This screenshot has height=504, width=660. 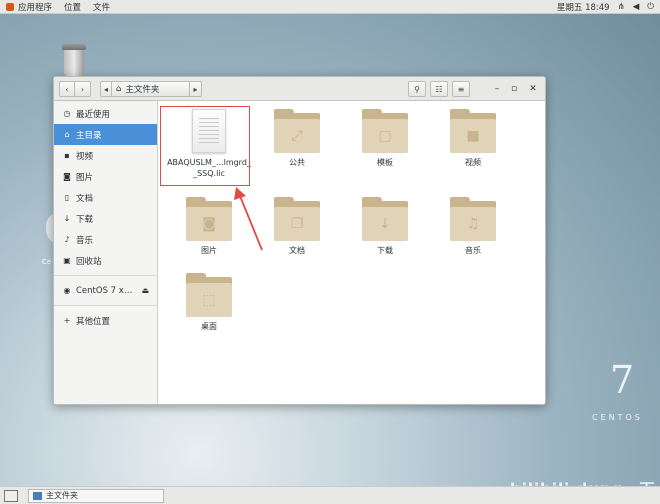 What do you see at coordinates (96, 495) in the screenshot?
I see `taskbar-item-file-manager: 主文件夹` at bounding box center [96, 495].